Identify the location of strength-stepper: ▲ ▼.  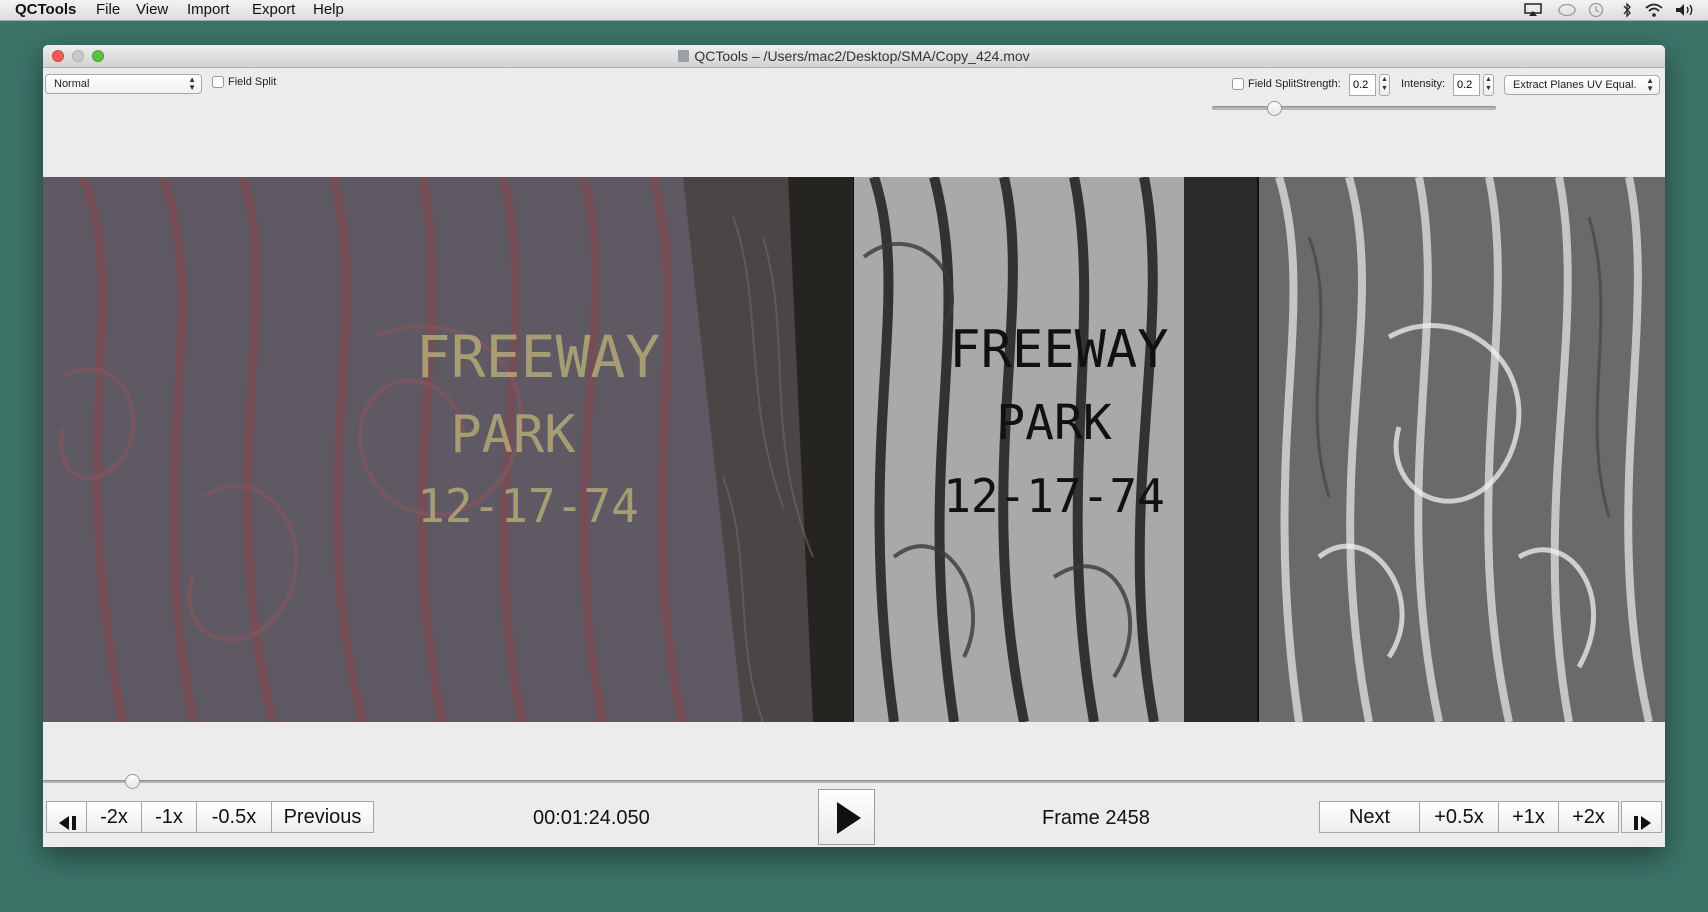
(1384, 85).